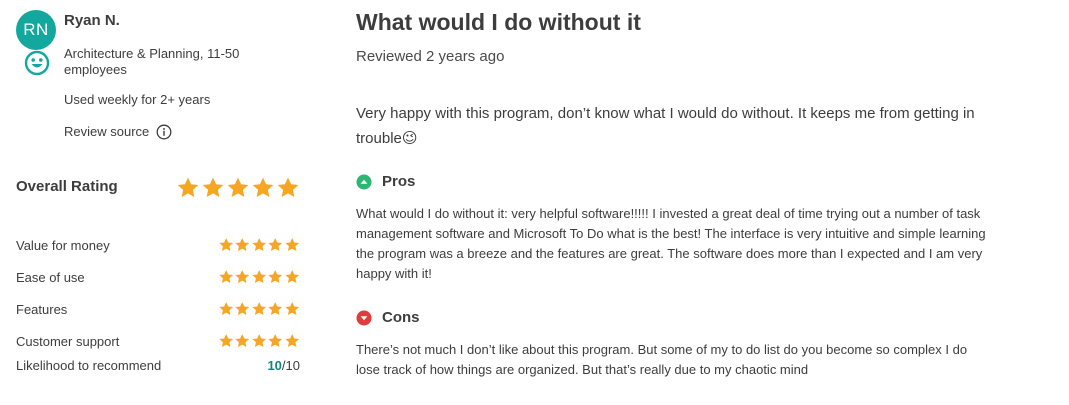 This screenshot has width=1069, height=405. What do you see at coordinates (137, 99) in the screenshot?
I see `reviewer-usage: Used weekly for 2+ years` at bounding box center [137, 99].